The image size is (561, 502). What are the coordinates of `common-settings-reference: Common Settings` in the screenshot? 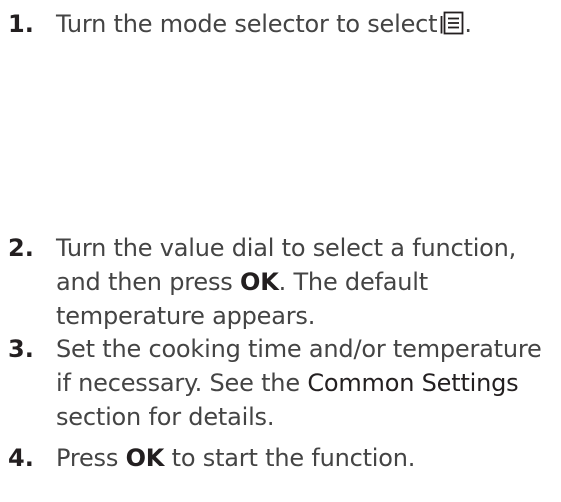 It's located at (413, 383).